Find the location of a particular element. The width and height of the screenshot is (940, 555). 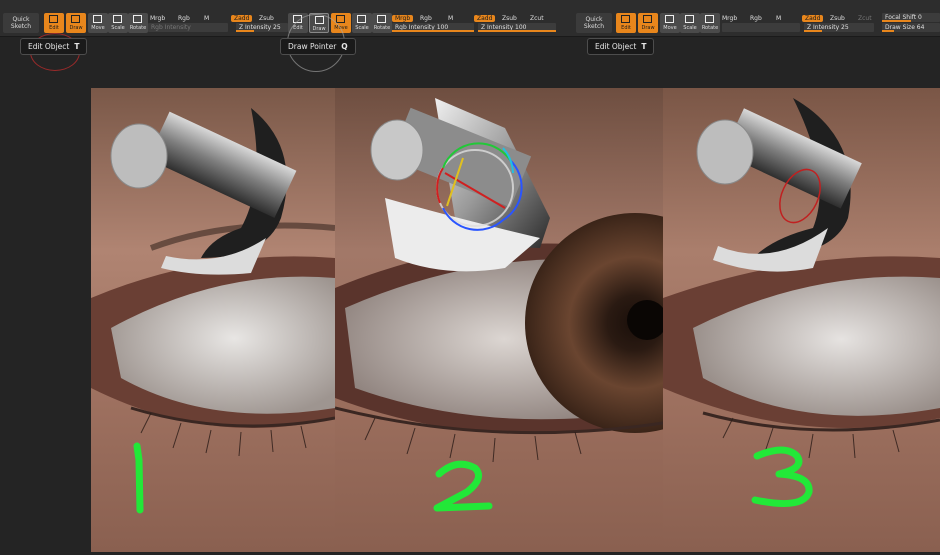

zsub-toggle-2: Zsub is located at coordinates (509, 18).